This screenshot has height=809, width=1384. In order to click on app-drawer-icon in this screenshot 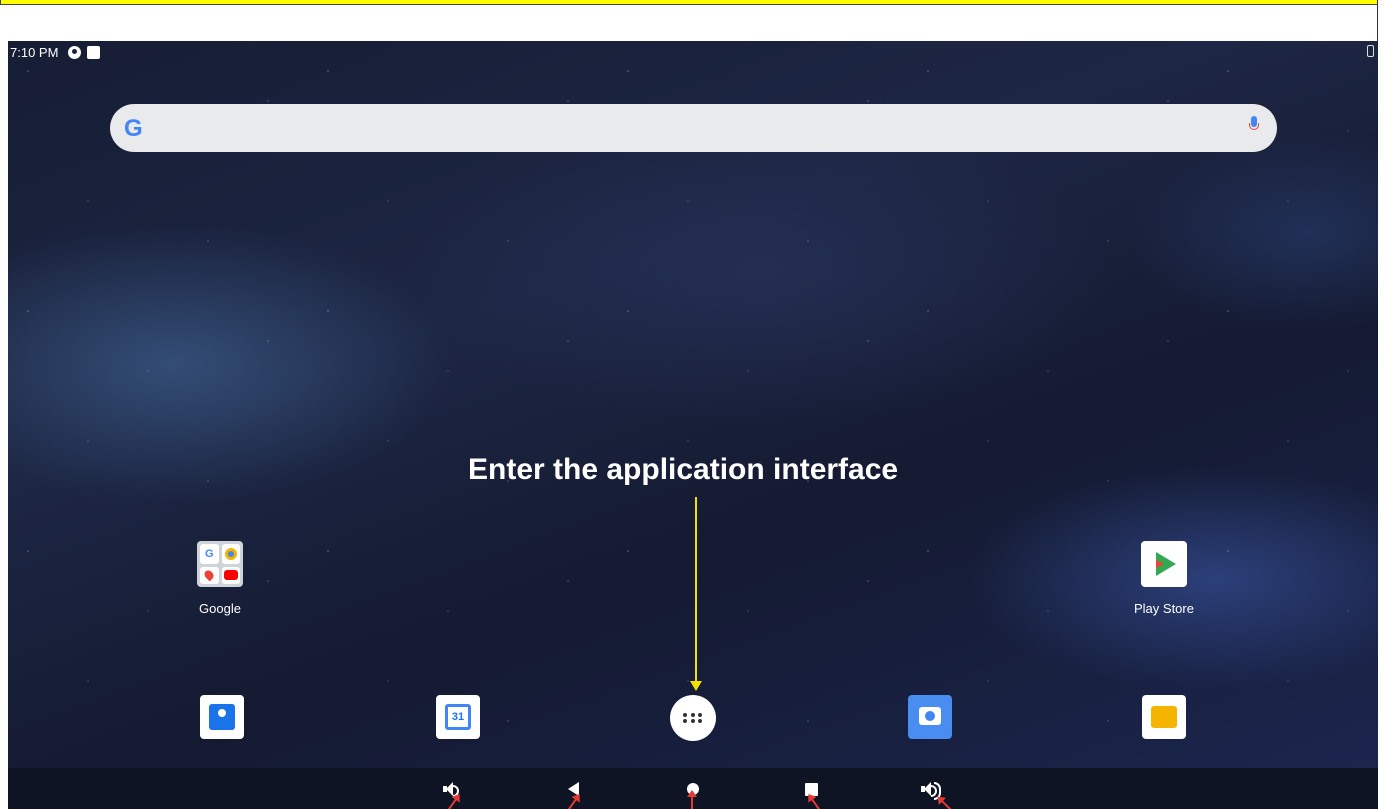, I will do `click(693, 718)`.